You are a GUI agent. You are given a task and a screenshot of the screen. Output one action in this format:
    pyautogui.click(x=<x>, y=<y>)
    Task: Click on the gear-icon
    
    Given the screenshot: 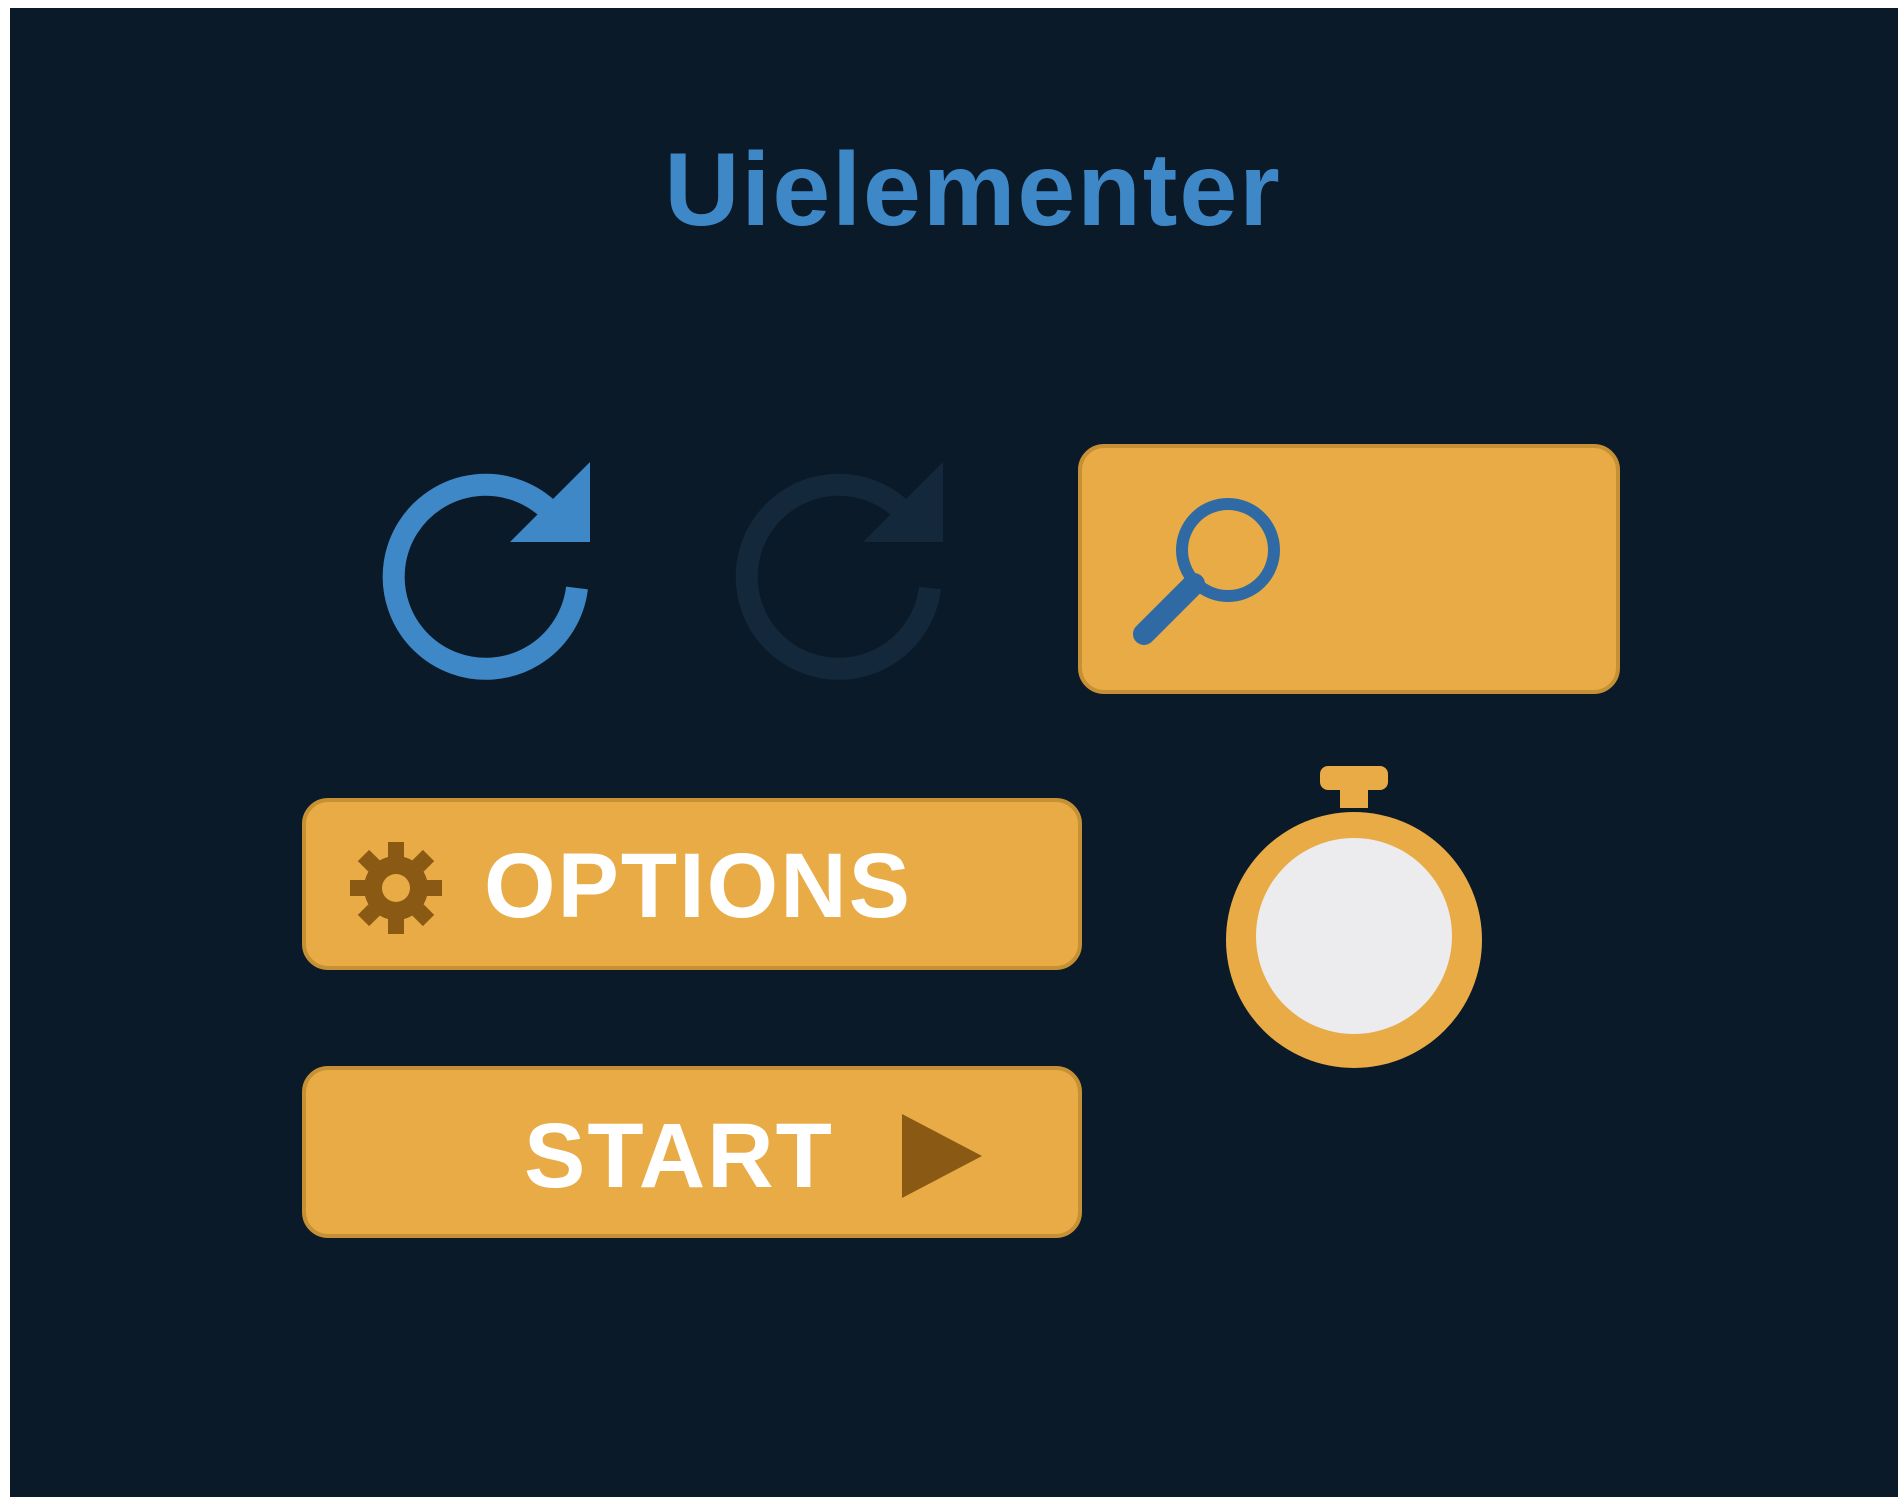 What is the action you would take?
    pyautogui.click(x=396, y=888)
    